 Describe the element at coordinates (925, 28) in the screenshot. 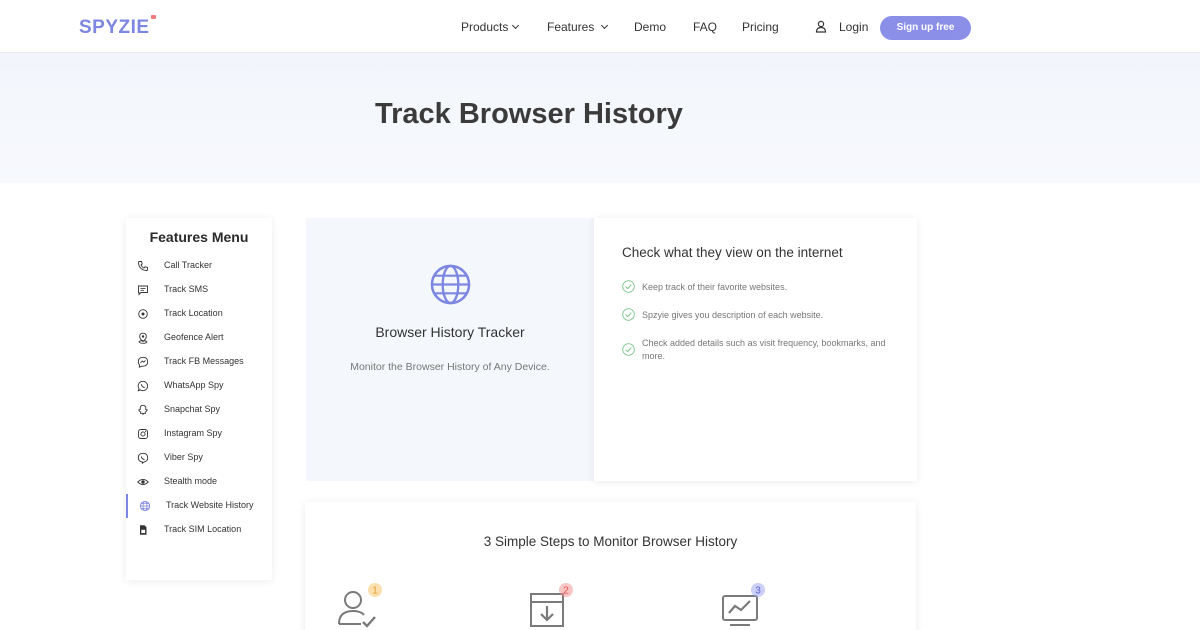

I see `signup-button: Sign up free` at that location.